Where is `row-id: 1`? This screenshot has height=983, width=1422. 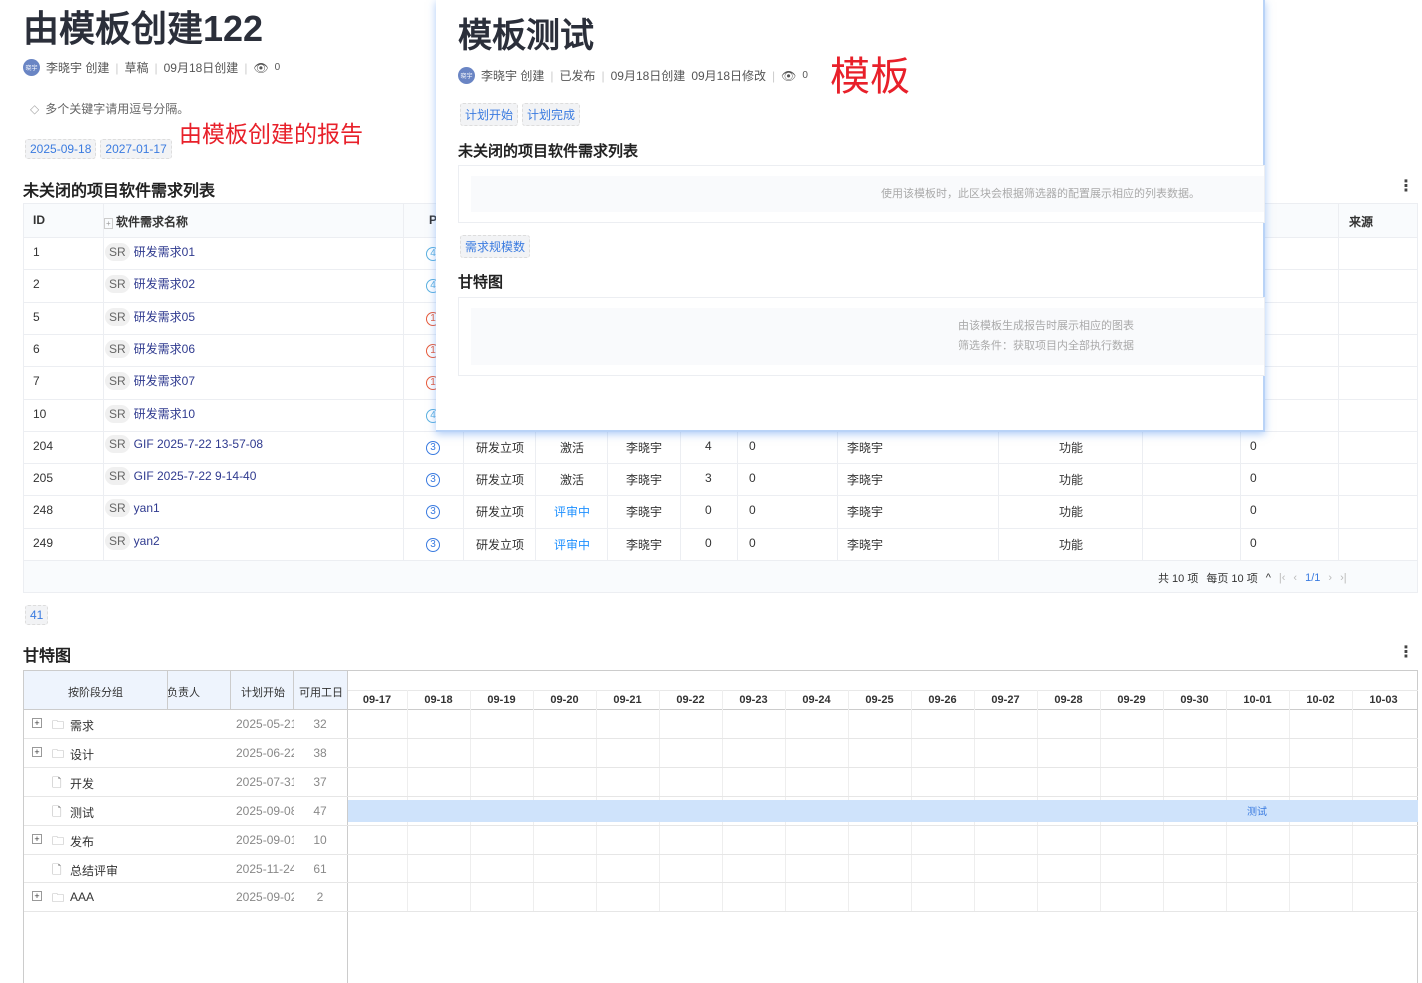 row-id: 1 is located at coordinates (36, 252).